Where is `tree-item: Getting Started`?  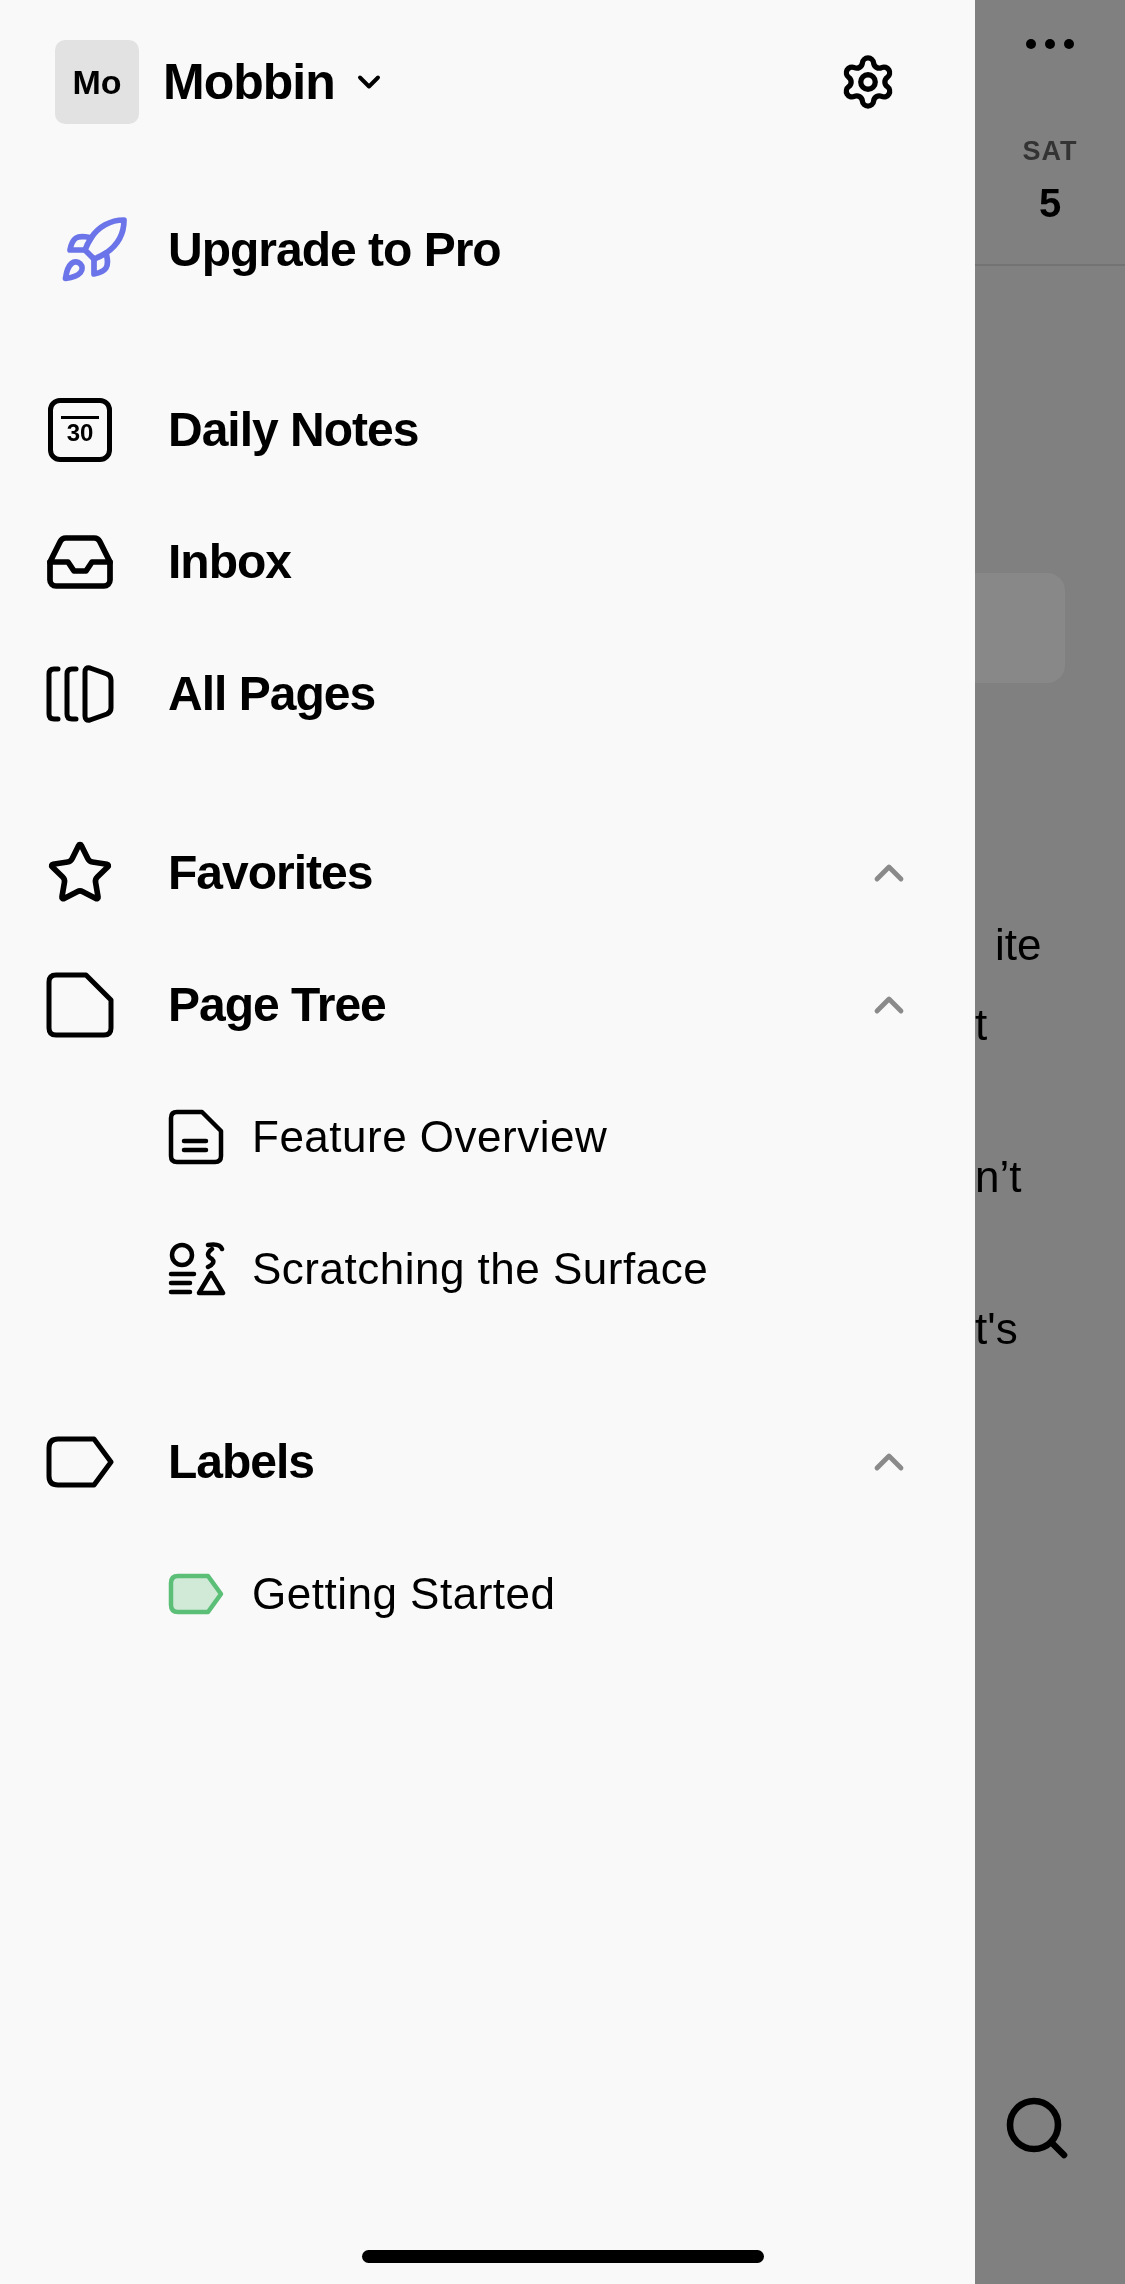 tree-item: Getting Started is located at coordinates (404, 1594).